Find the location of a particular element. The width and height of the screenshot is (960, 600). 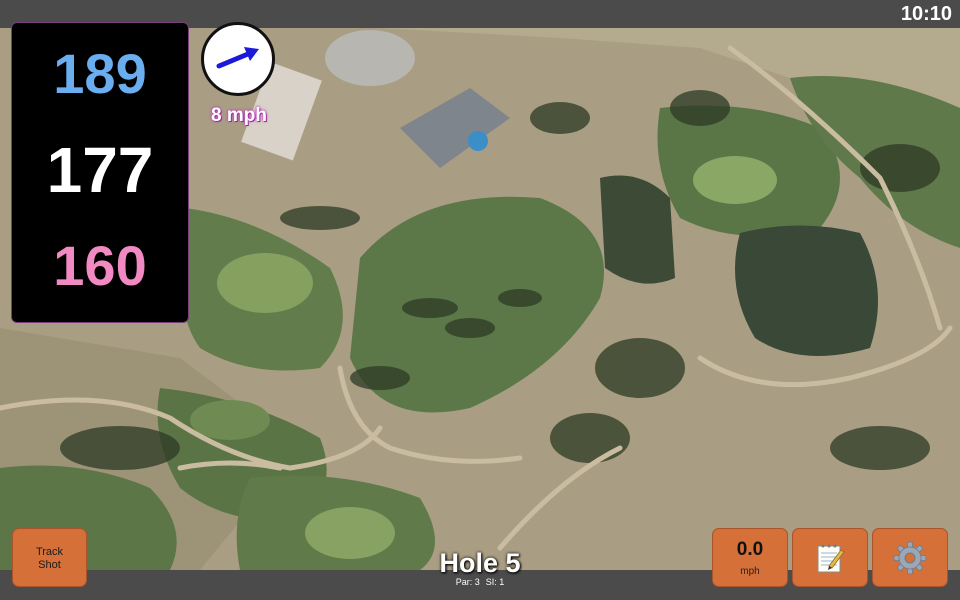

speed-value: 0.0 is located at coordinates (750, 549).